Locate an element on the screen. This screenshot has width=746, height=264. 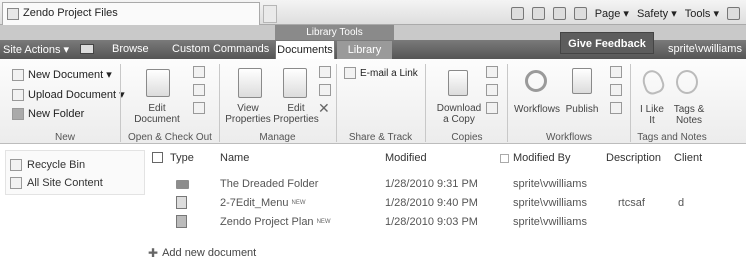
permissions-icon is located at coordinates (325, 90).